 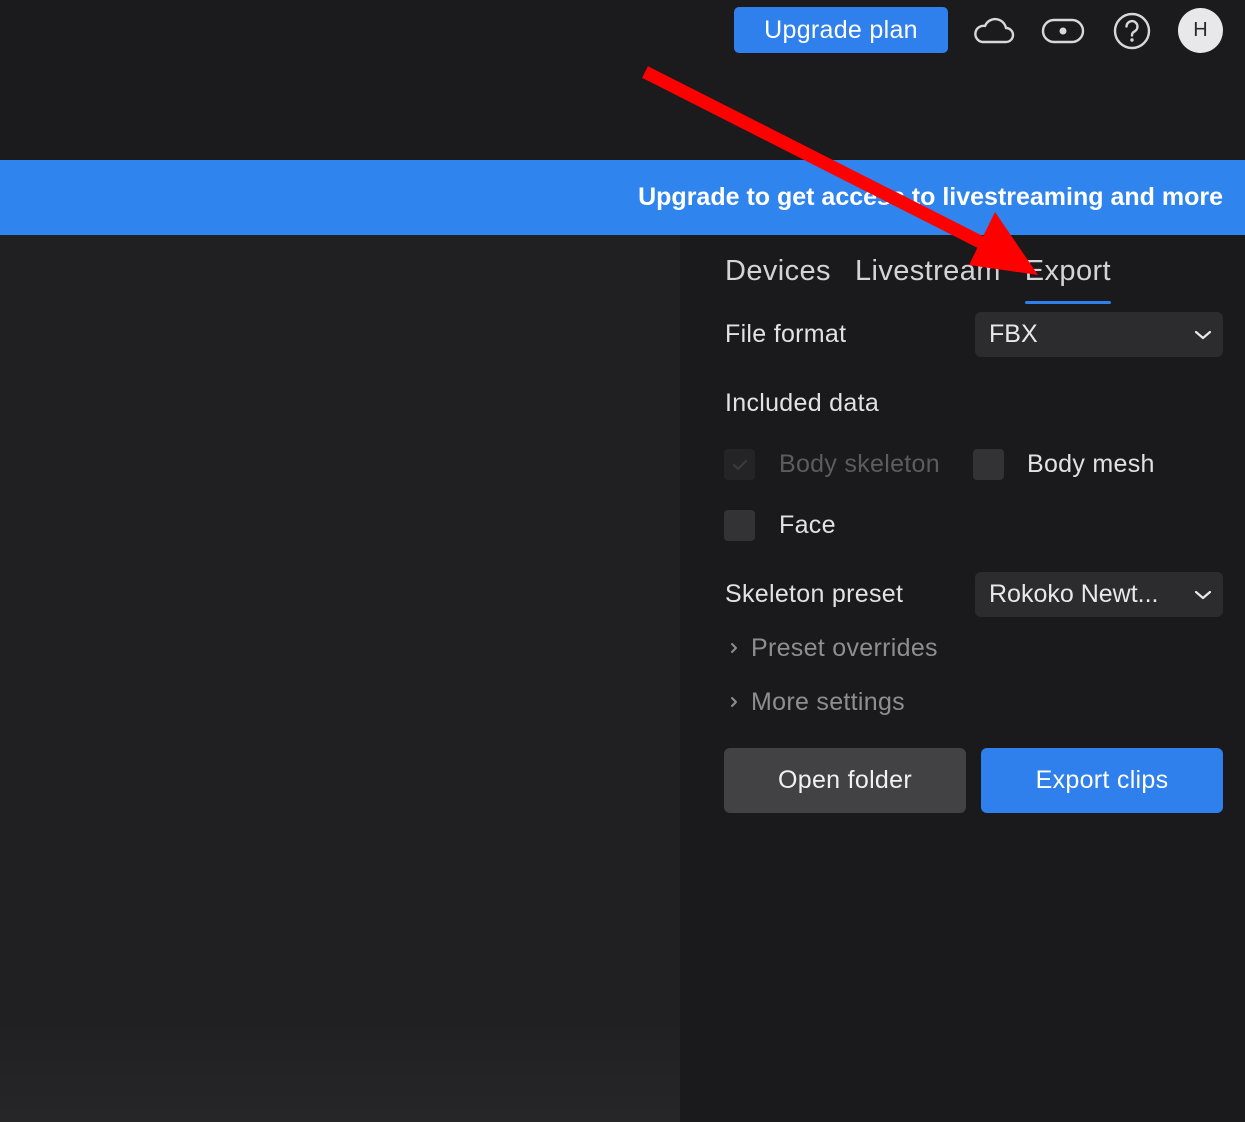 I want to click on tab-livestream: Livestream, so click(x=928, y=277).